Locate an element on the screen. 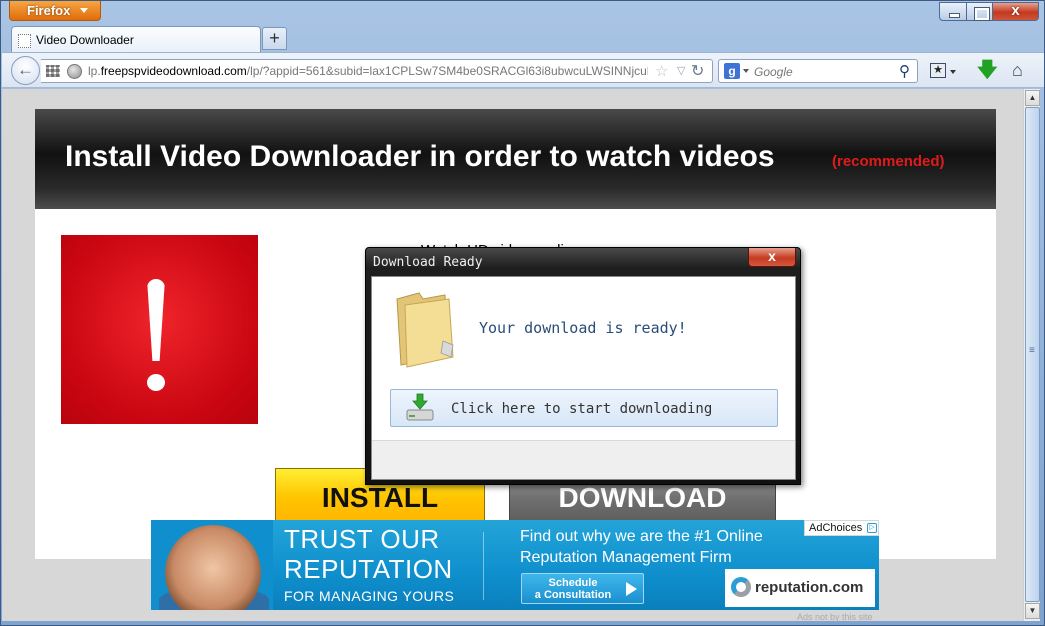 This screenshot has width=1045, height=626. grid-icon is located at coordinates (53, 71).